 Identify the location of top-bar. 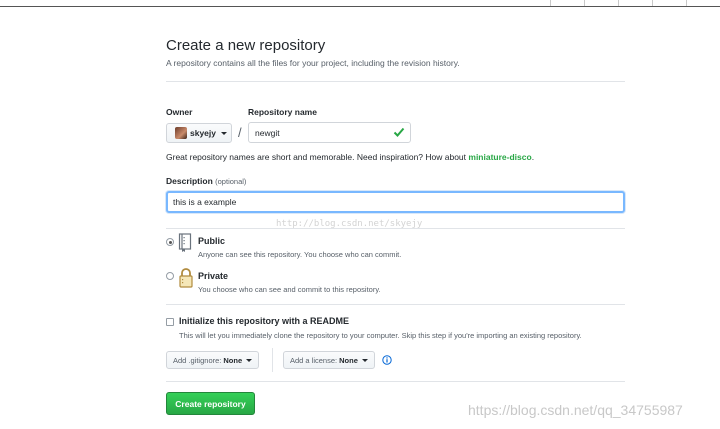
(360, 3).